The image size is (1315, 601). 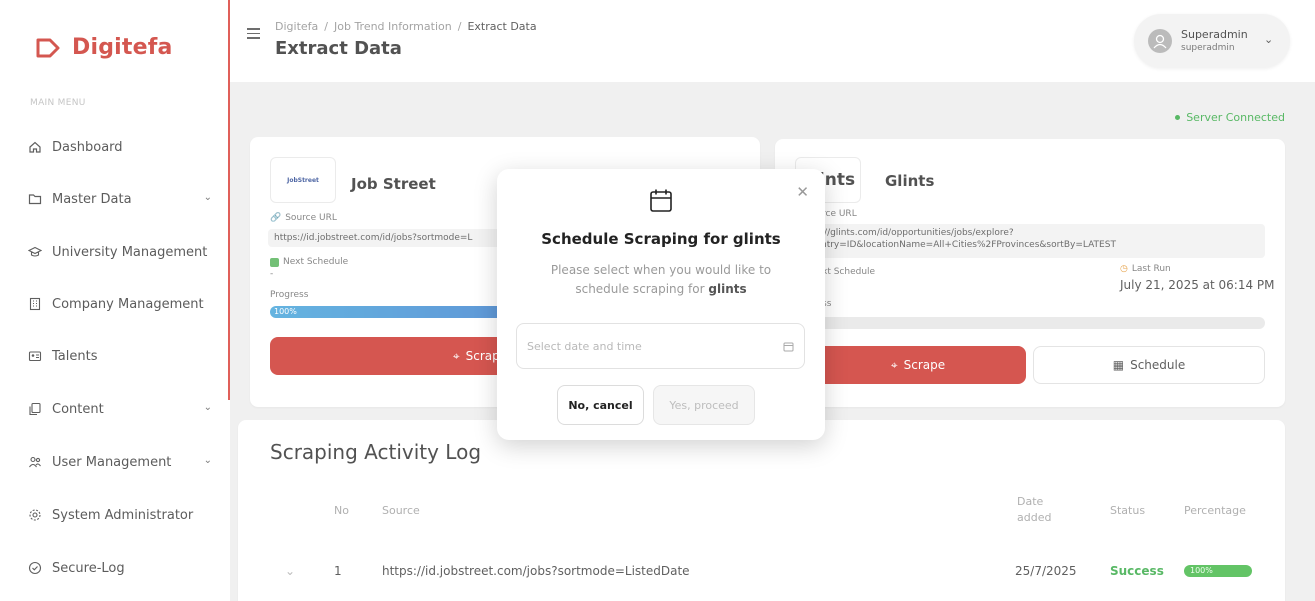 I want to click on modal-title: Schedule Scraping for glints, so click(x=661, y=239).